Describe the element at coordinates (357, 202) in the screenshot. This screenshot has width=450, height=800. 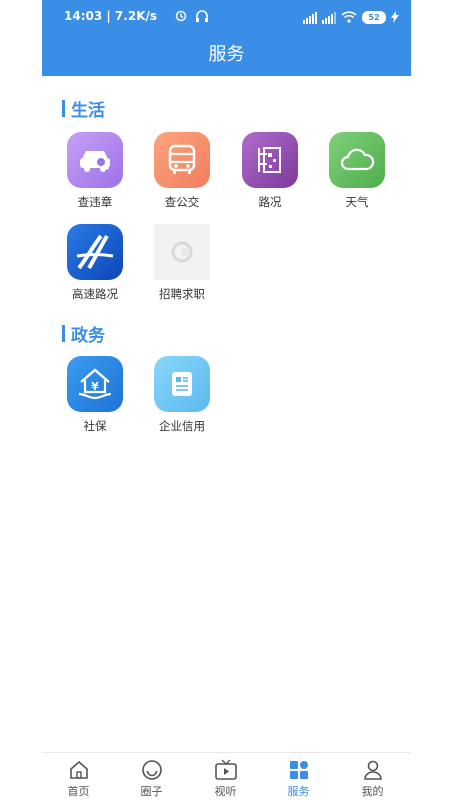
I see `service-label: 天气` at that location.